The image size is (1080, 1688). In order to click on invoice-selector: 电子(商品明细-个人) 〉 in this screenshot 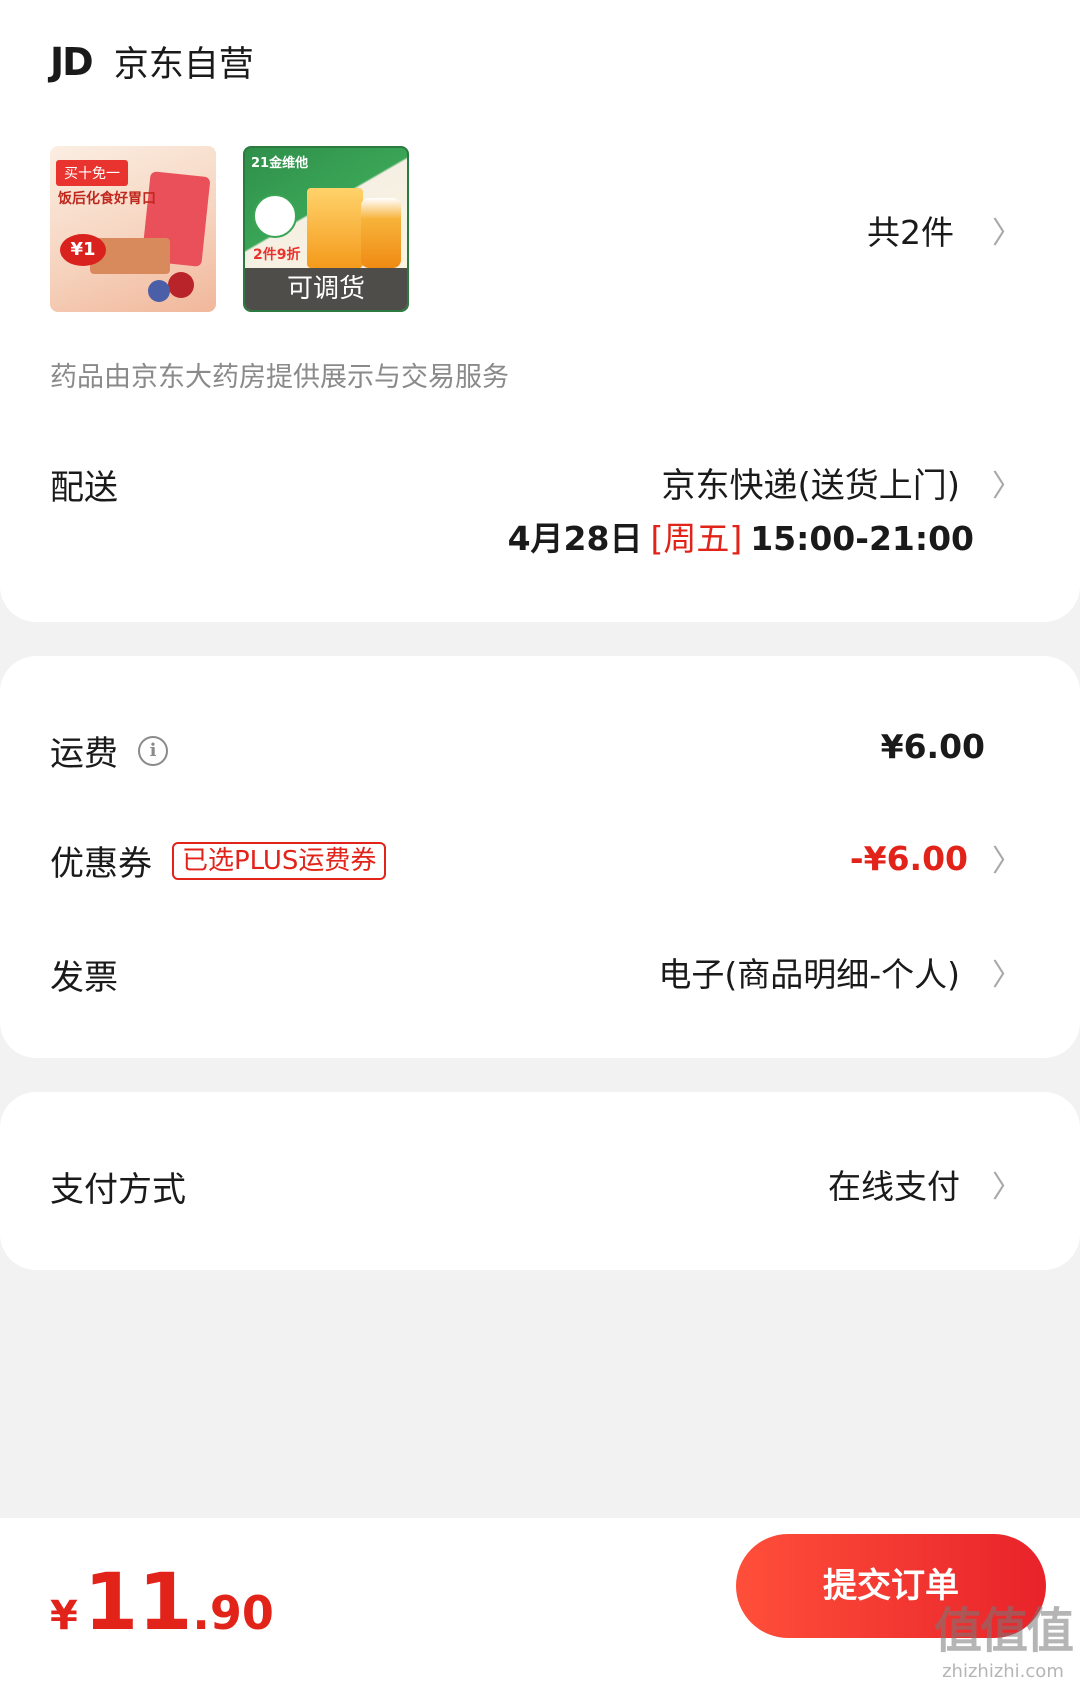, I will do `click(840, 972)`.